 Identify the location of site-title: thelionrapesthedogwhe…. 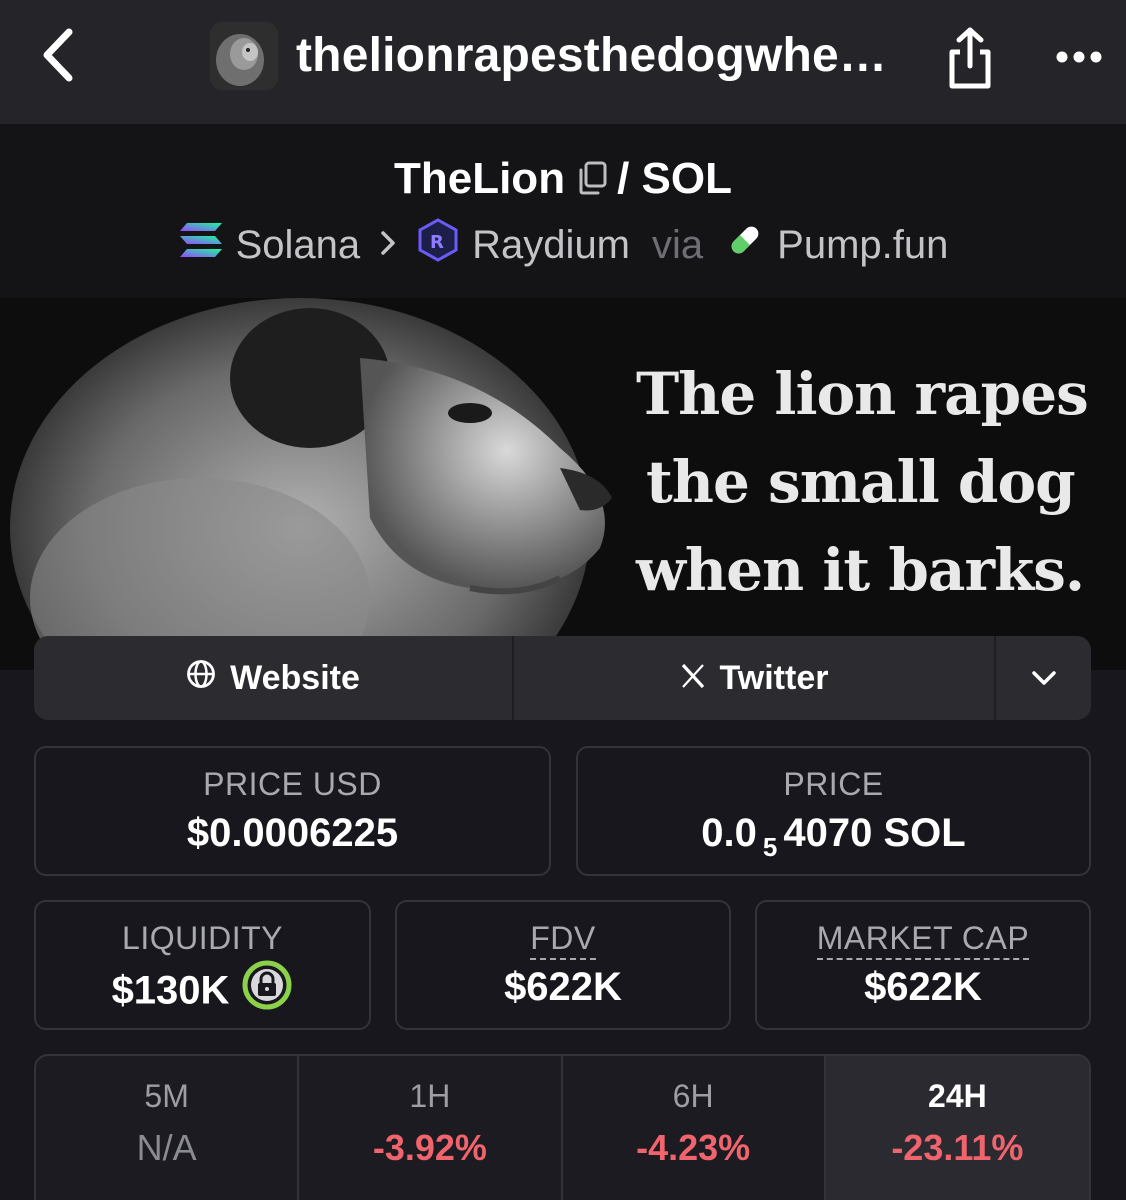
(592, 55).